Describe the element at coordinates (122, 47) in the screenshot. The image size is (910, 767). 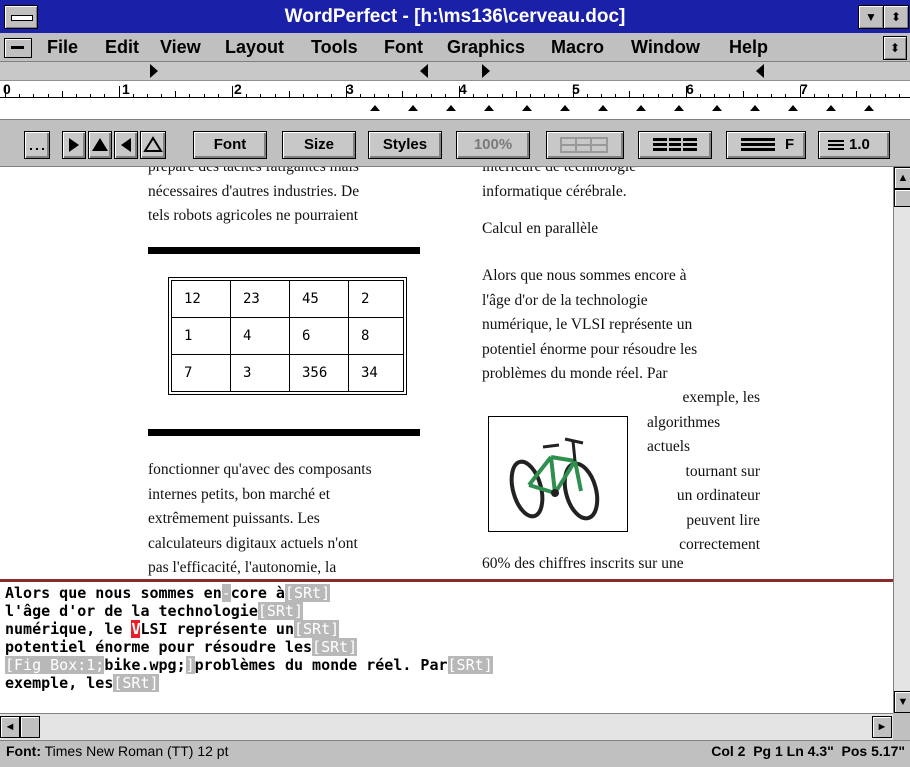
I see `menu-edit: Edit` at that location.